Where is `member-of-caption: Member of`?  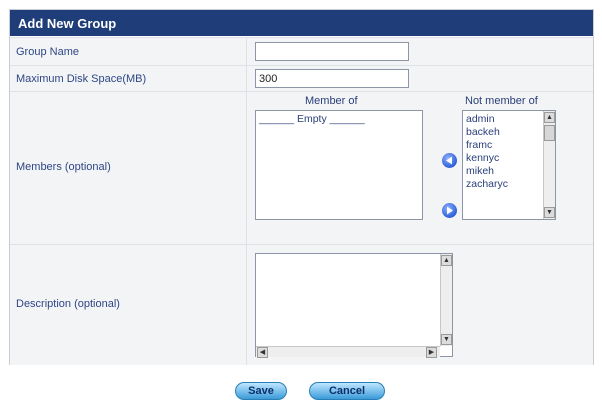 member-of-caption: Member of is located at coordinates (331, 101).